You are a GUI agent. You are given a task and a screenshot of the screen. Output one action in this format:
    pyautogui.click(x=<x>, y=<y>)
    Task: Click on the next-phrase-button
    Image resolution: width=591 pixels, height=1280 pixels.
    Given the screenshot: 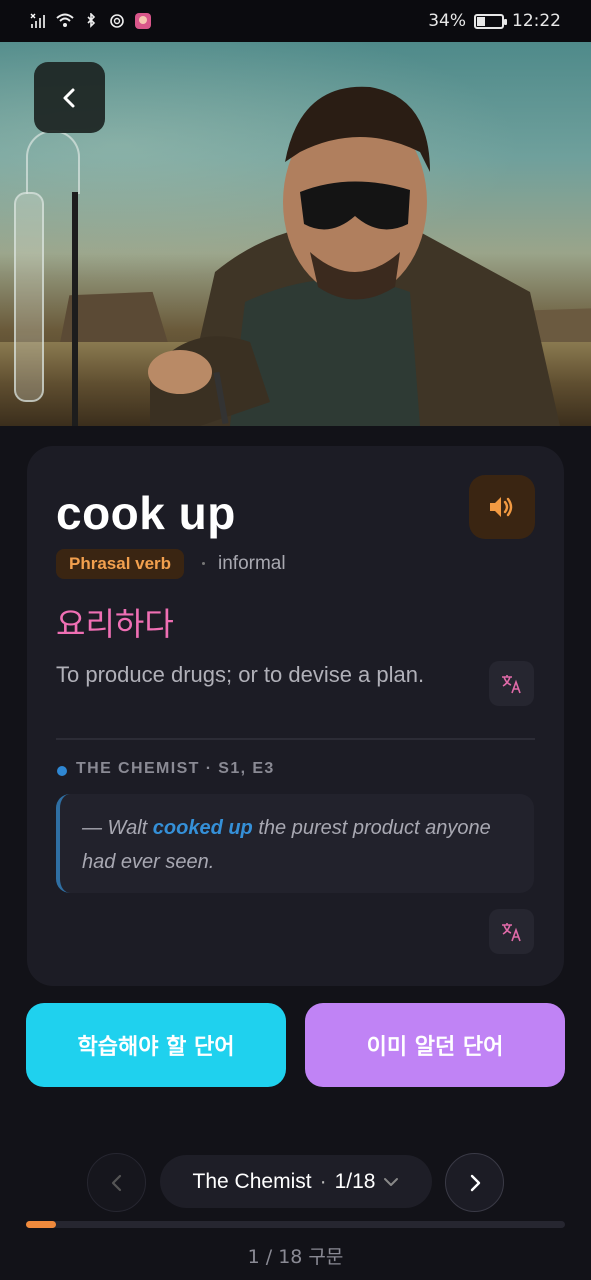 What is the action you would take?
    pyautogui.click(x=474, y=1182)
    